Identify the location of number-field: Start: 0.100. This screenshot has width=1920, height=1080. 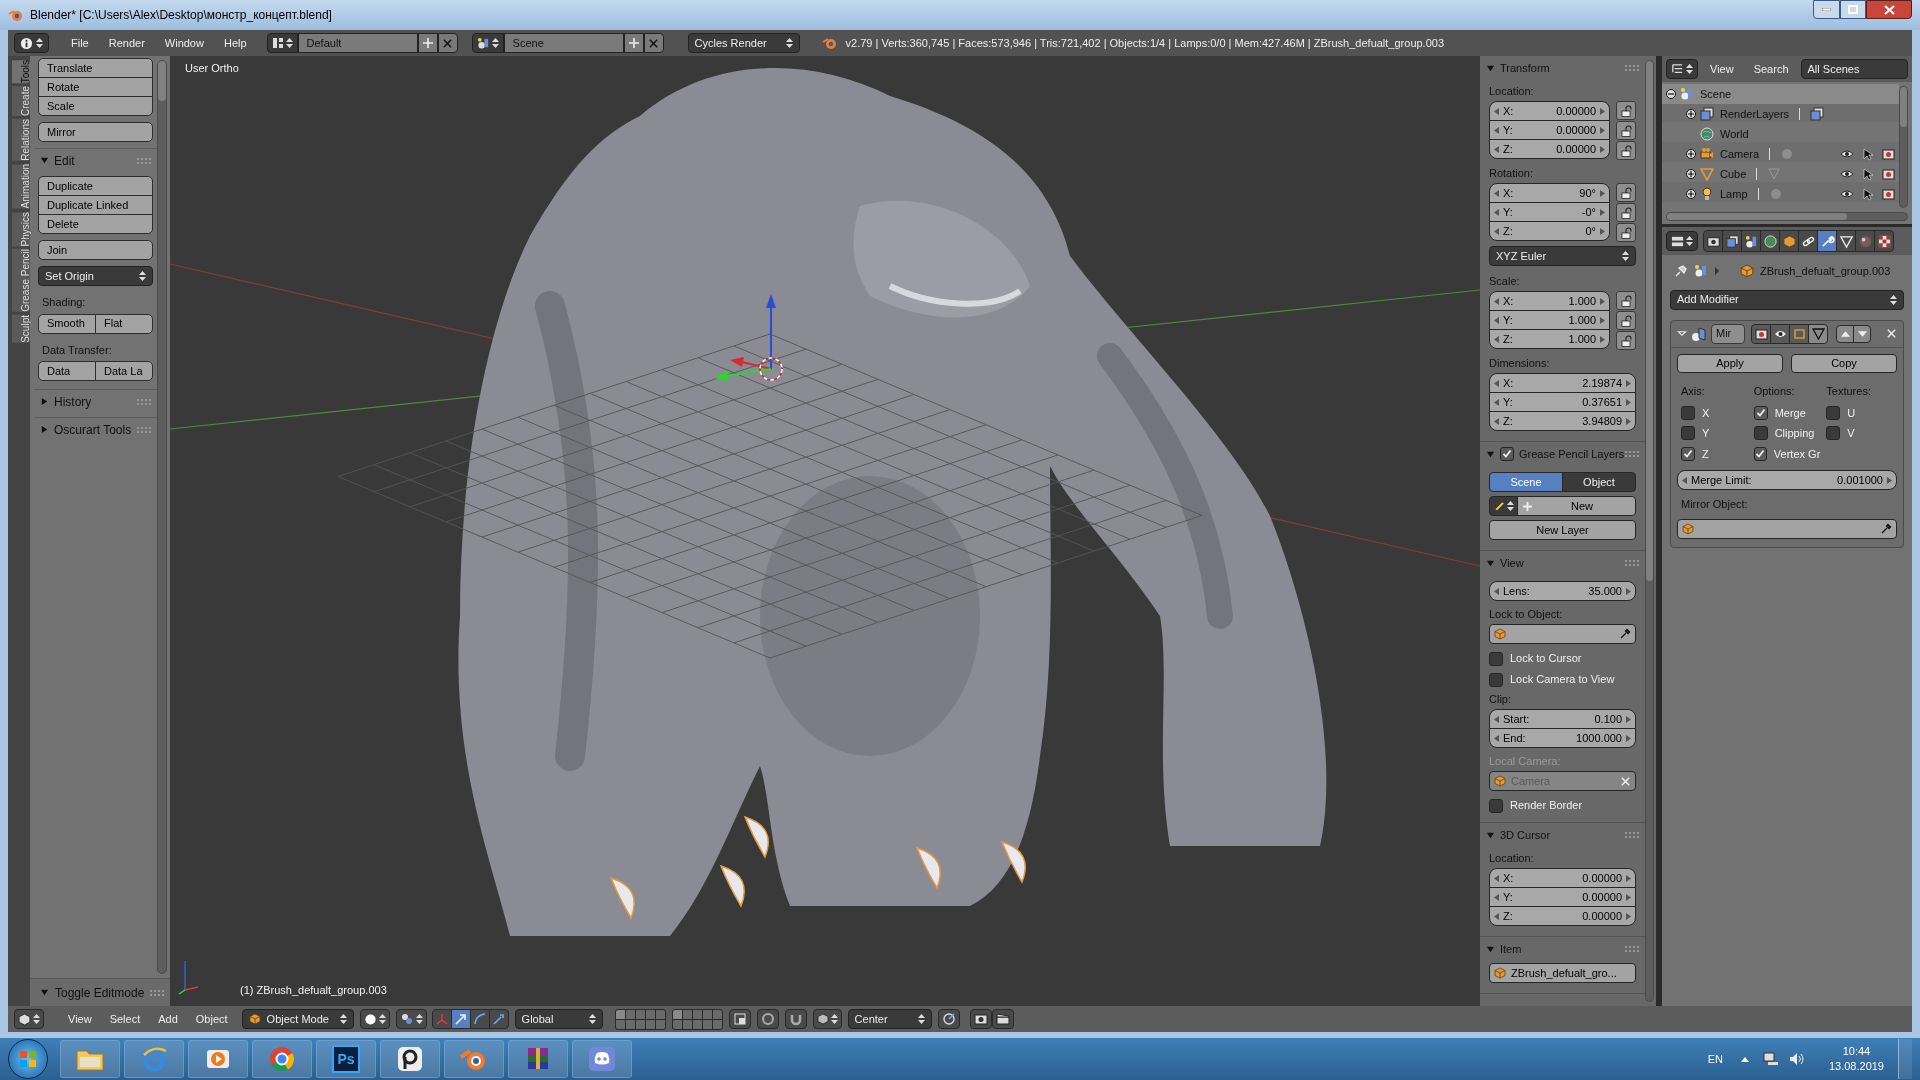
(1562, 719).